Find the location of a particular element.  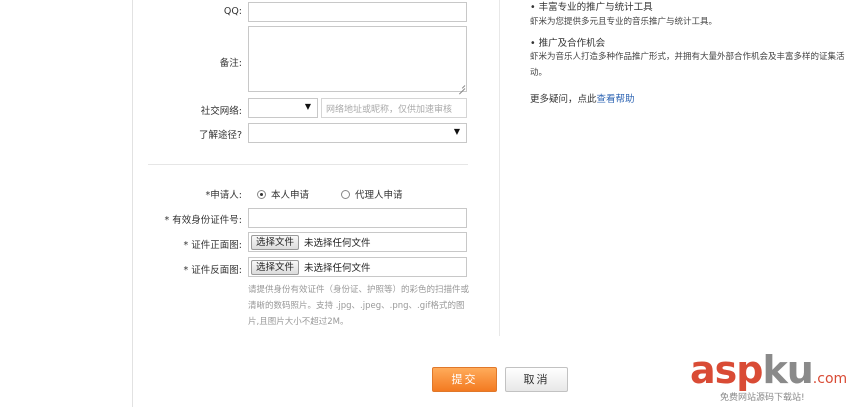

radio-agent: 代理人申请 is located at coordinates (372, 194).